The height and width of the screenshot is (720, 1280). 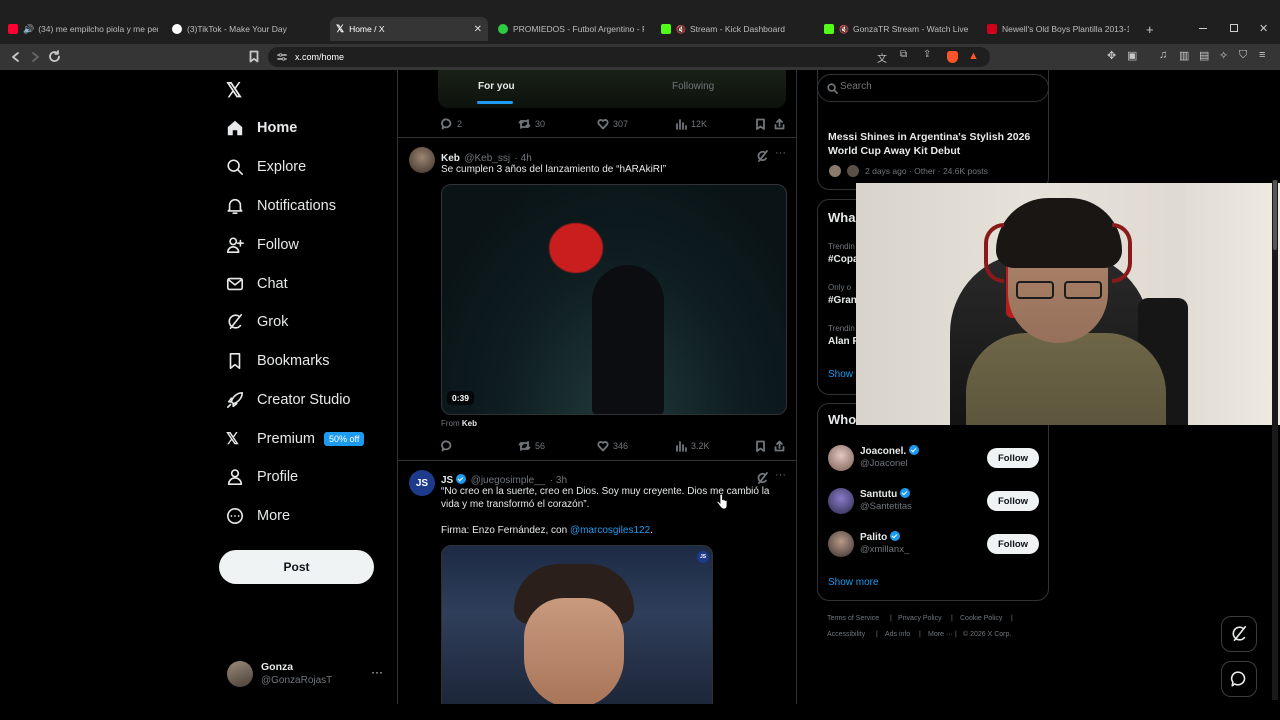 I want to click on url-field: x.com/home 文 ⧉ ⇪ ▲, so click(x=629, y=57).